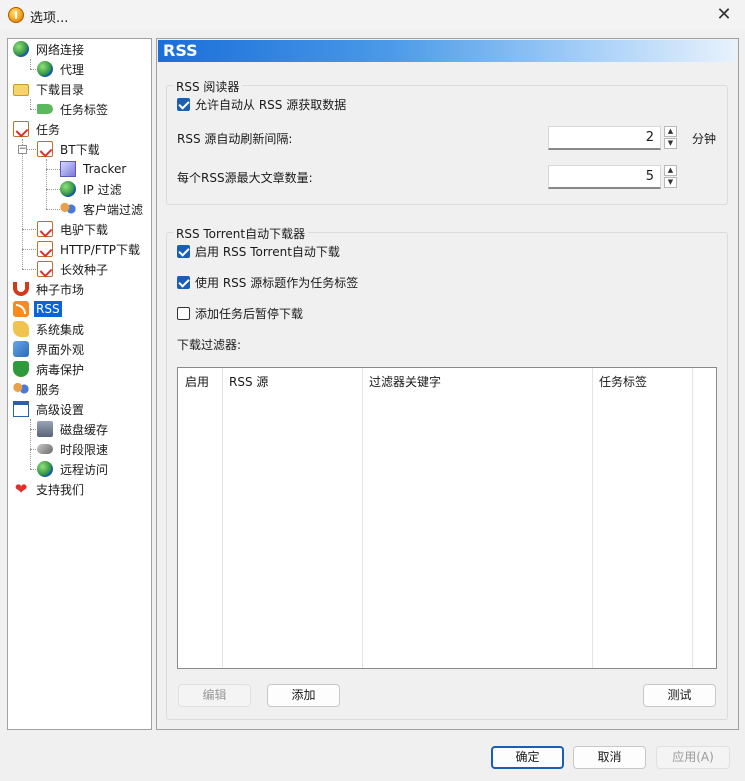 This screenshot has height=781, width=745. Describe the element at coordinates (73, 109) in the screenshot. I see `tree-item-task-tags: 任务标签` at that location.